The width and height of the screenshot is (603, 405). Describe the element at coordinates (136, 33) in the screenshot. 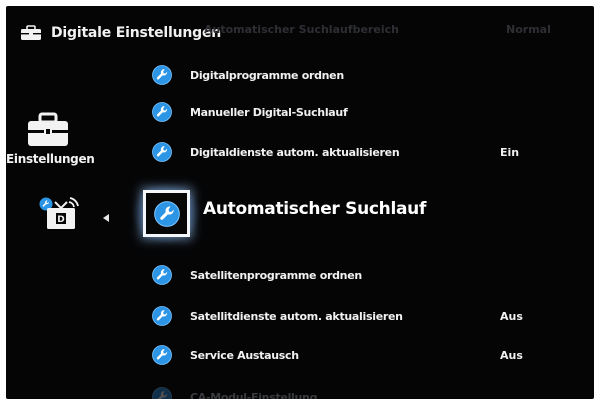

I see `page-title: Digitale Einstellungen` at that location.